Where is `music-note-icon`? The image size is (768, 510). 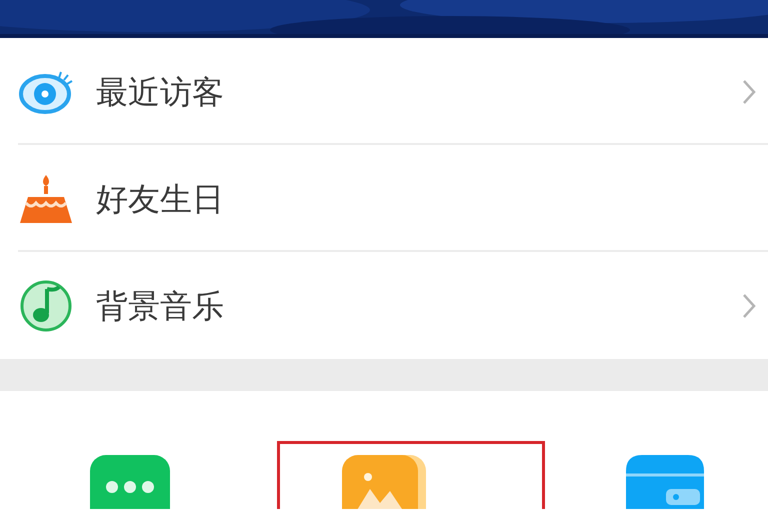 music-note-icon is located at coordinates (46, 305).